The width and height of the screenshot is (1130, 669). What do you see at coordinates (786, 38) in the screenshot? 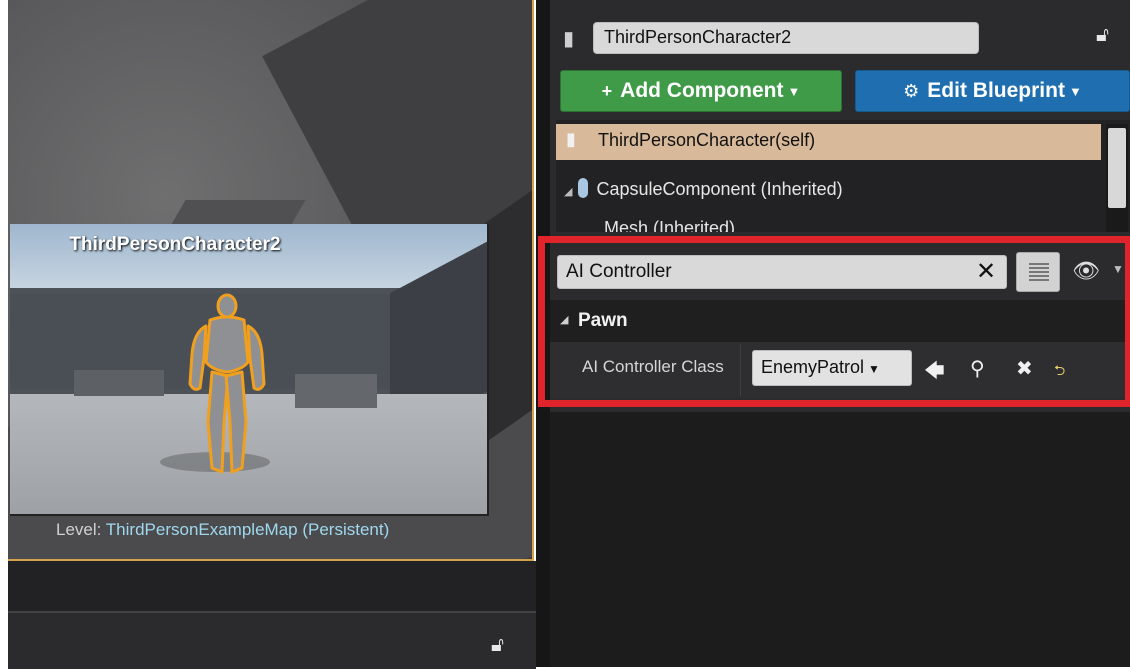
I see `actor-name-field: ThirdPersonCharacter2` at bounding box center [786, 38].